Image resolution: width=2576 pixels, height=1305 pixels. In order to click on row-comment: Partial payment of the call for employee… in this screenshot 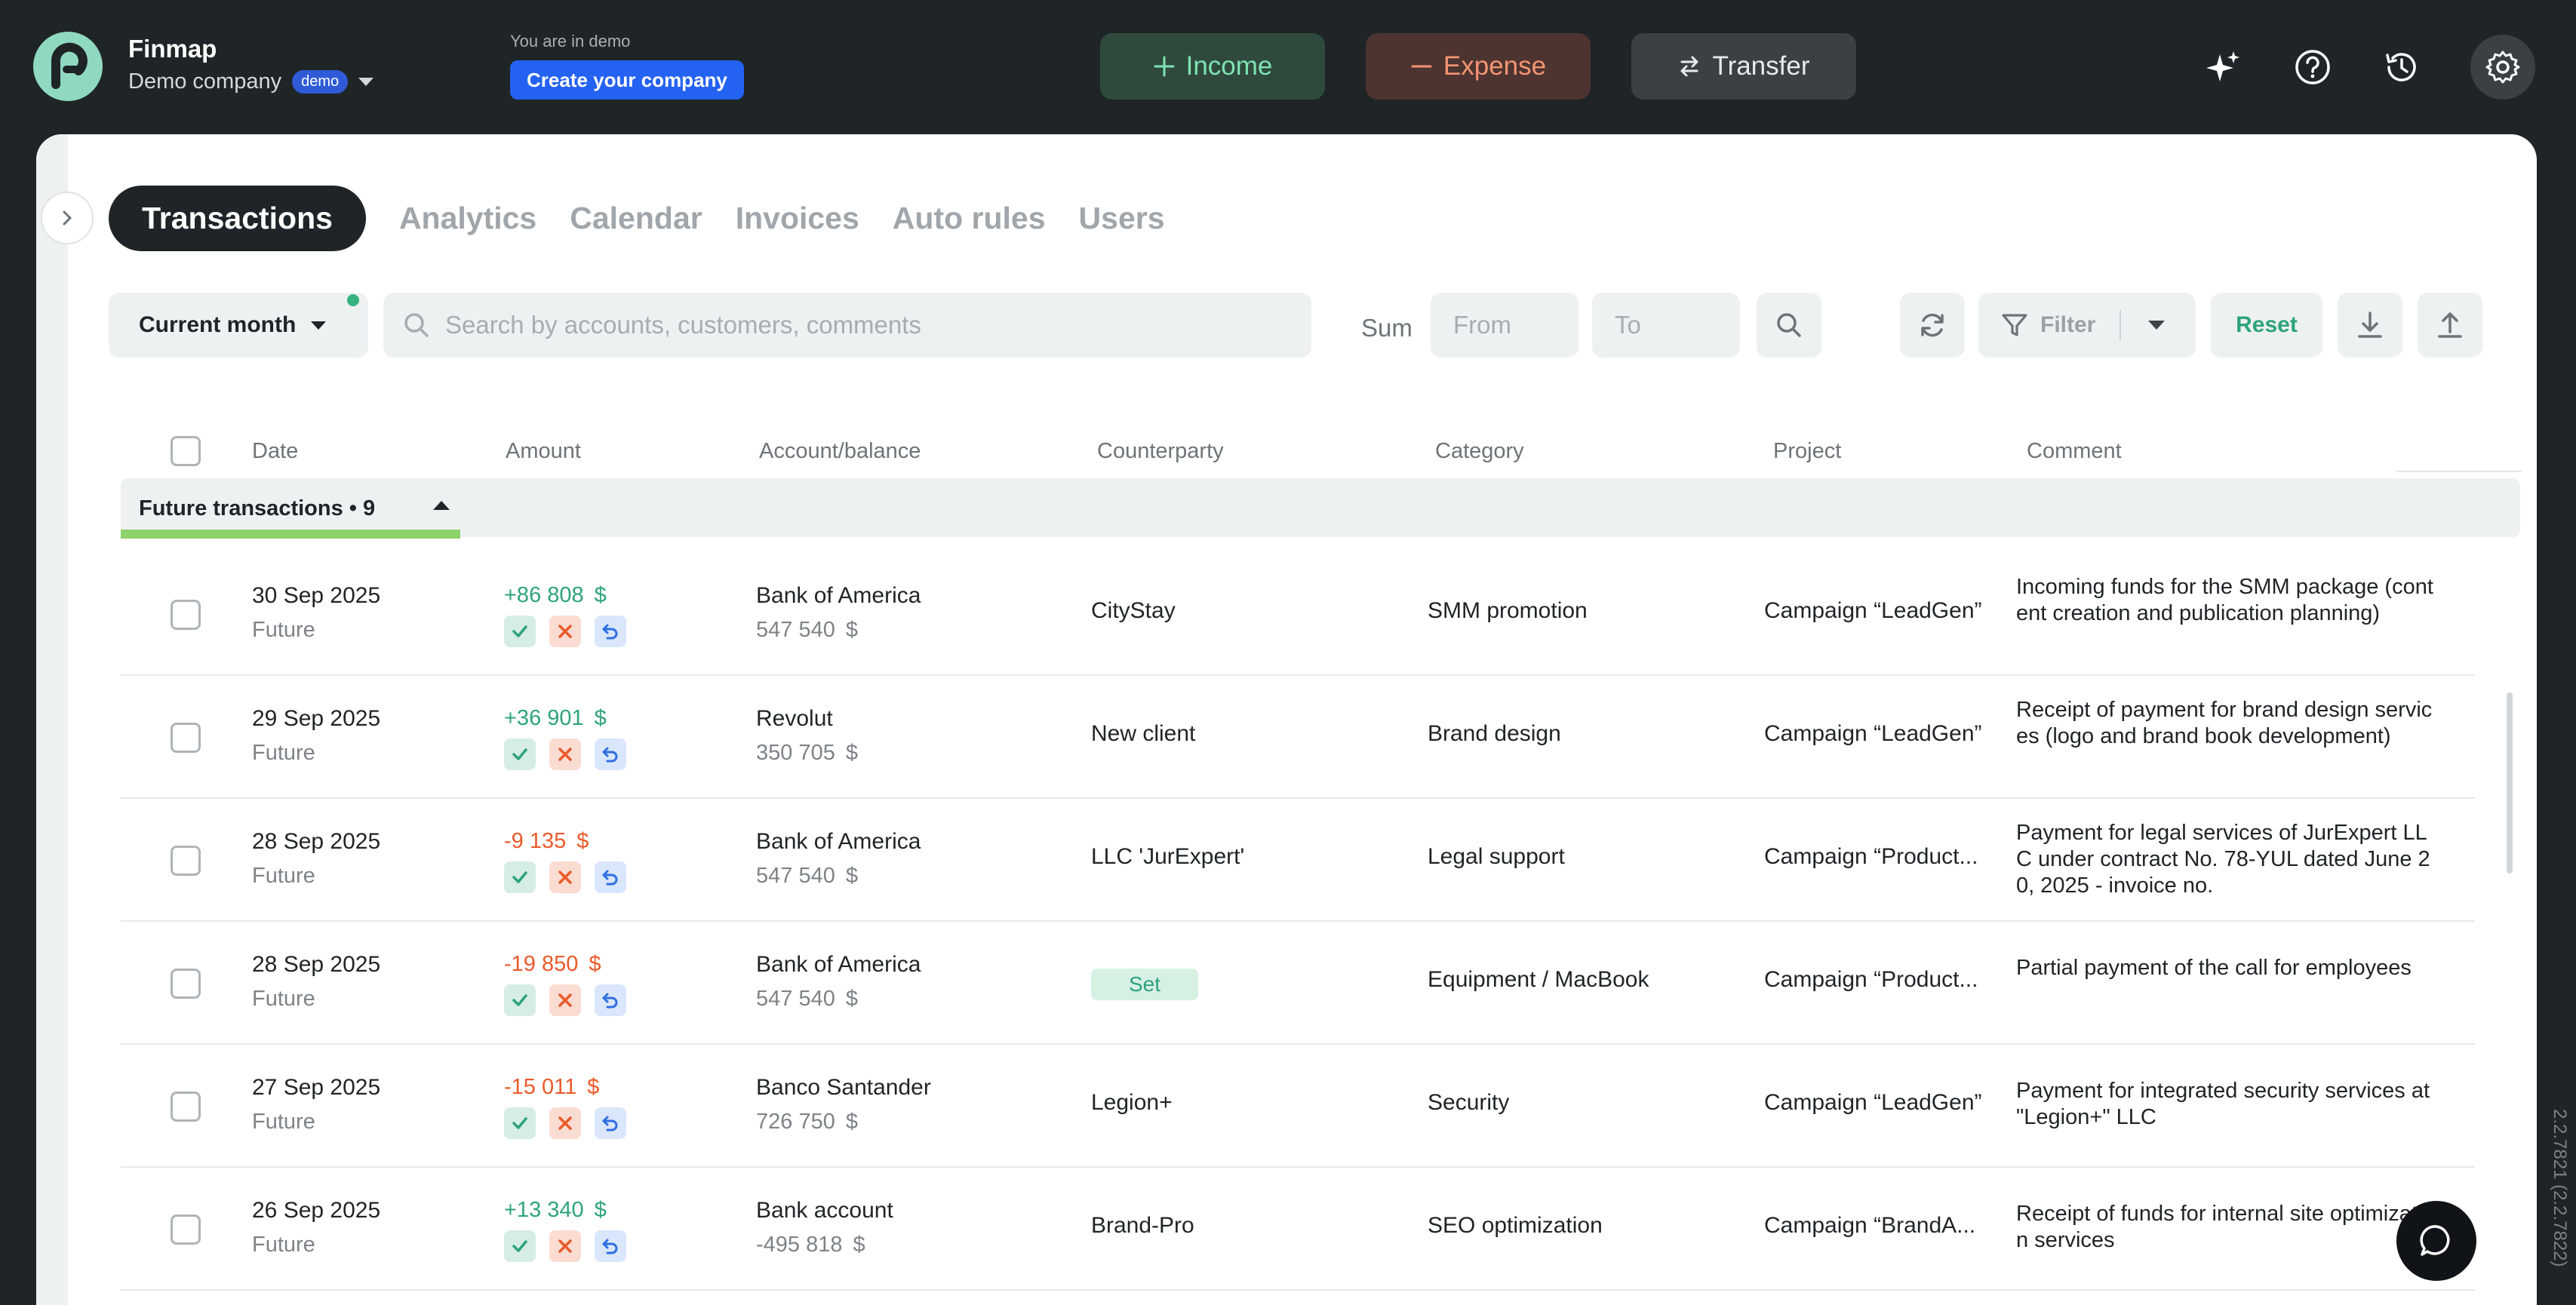, I will do `click(2214, 968)`.